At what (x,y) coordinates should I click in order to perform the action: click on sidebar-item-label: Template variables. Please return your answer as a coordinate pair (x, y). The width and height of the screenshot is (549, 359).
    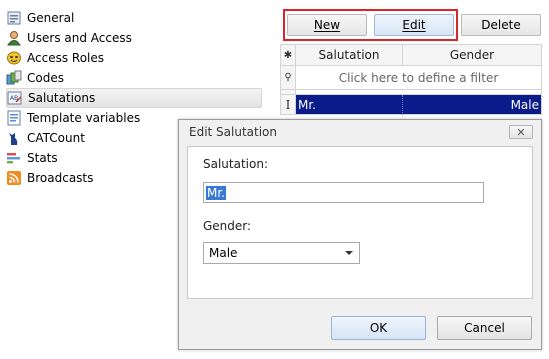
    Looking at the image, I should click on (84, 118).